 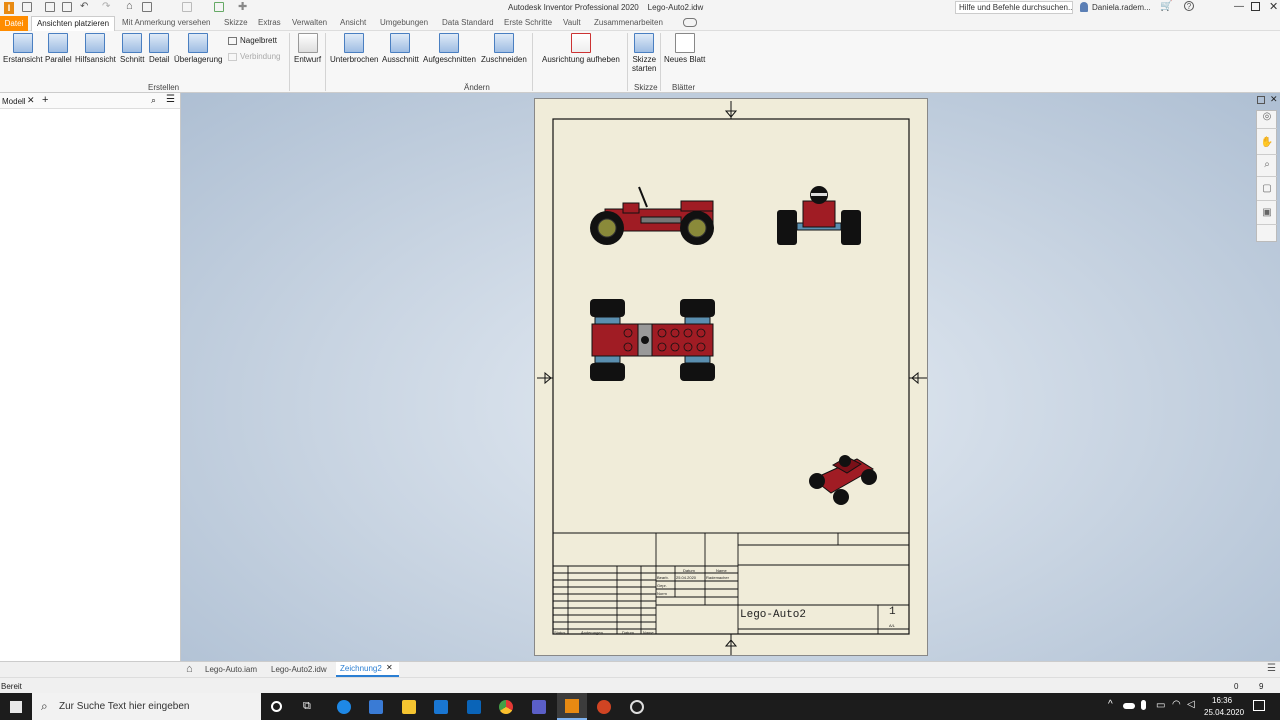 What do you see at coordinates (1176, 704) in the screenshot?
I see `wifi-icon: ◠` at bounding box center [1176, 704].